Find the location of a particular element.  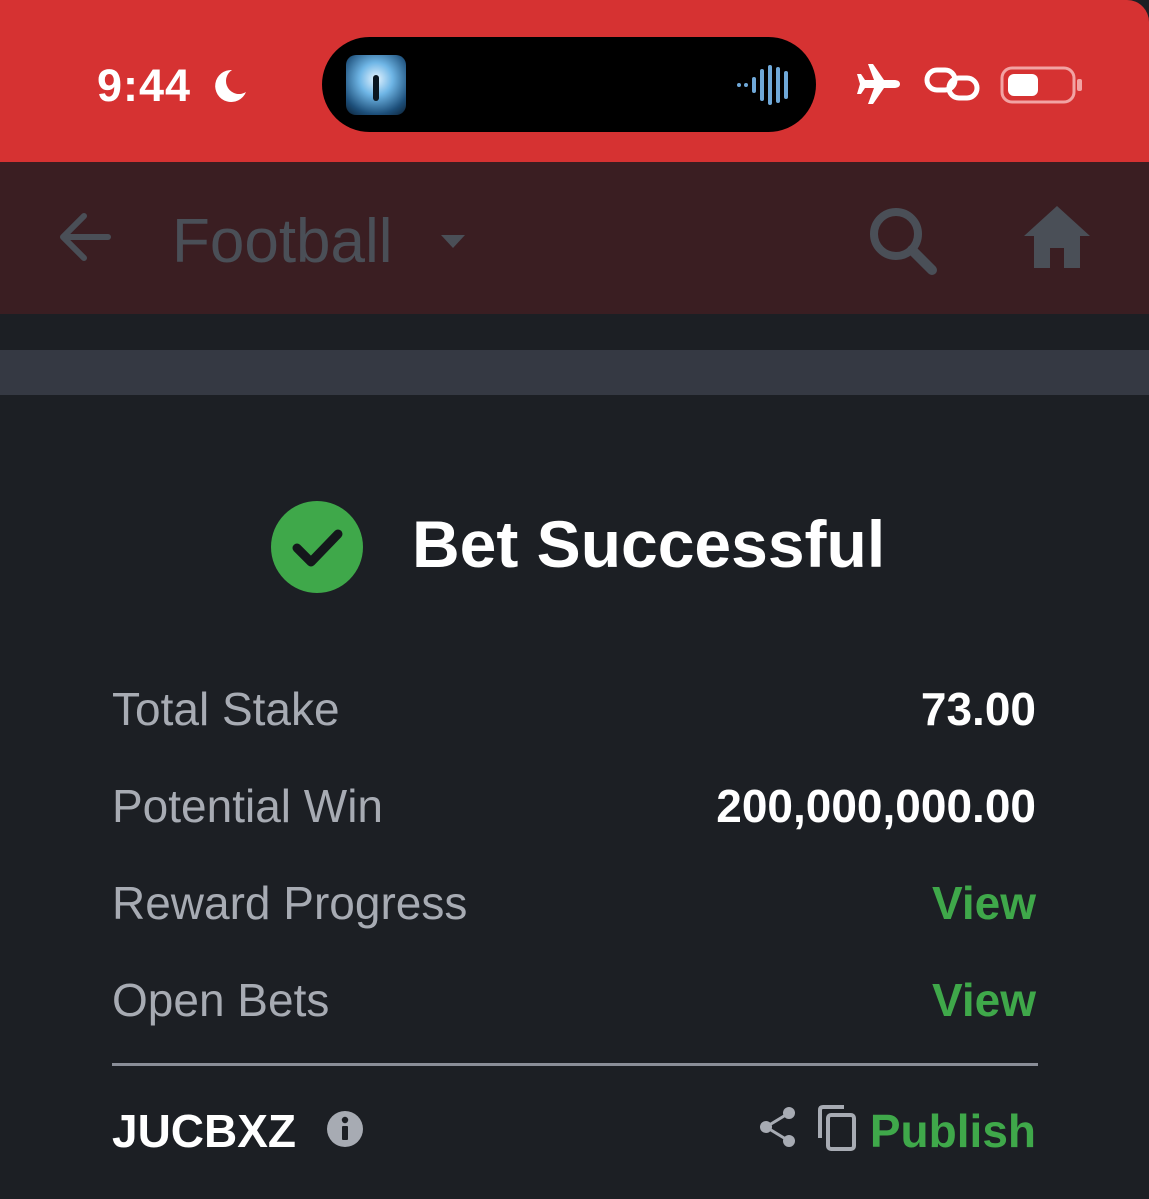

total-stake-value: 73.00 is located at coordinates (978, 709).